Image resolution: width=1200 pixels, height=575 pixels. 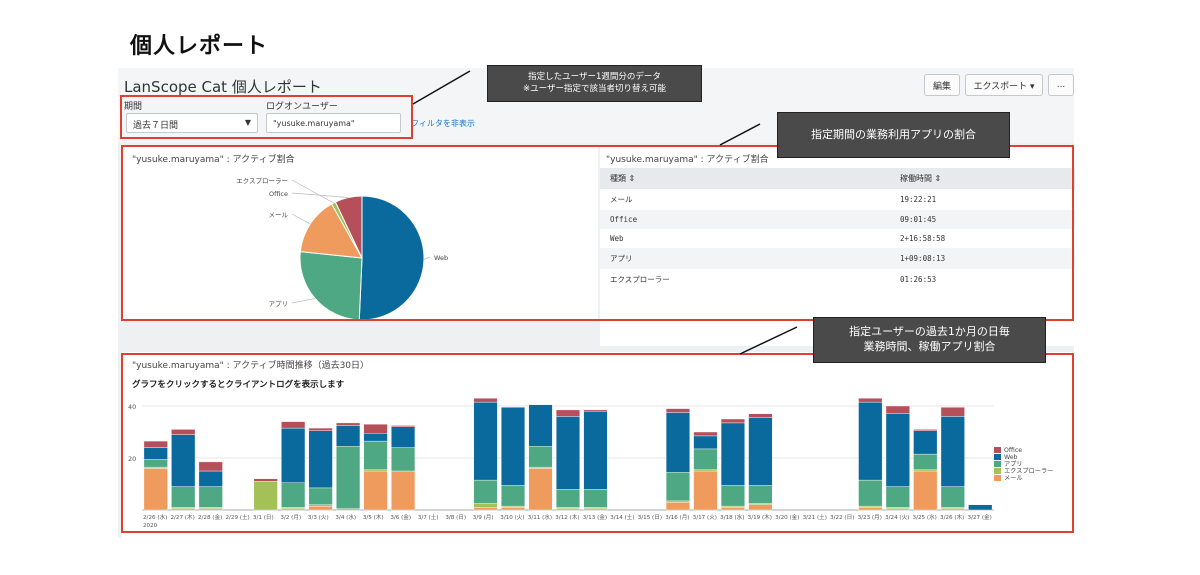 What do you see at coordinates (1013, 464) in the screenshot?
I see `legend-label: アプリ` at bounding box center [1013, 464].